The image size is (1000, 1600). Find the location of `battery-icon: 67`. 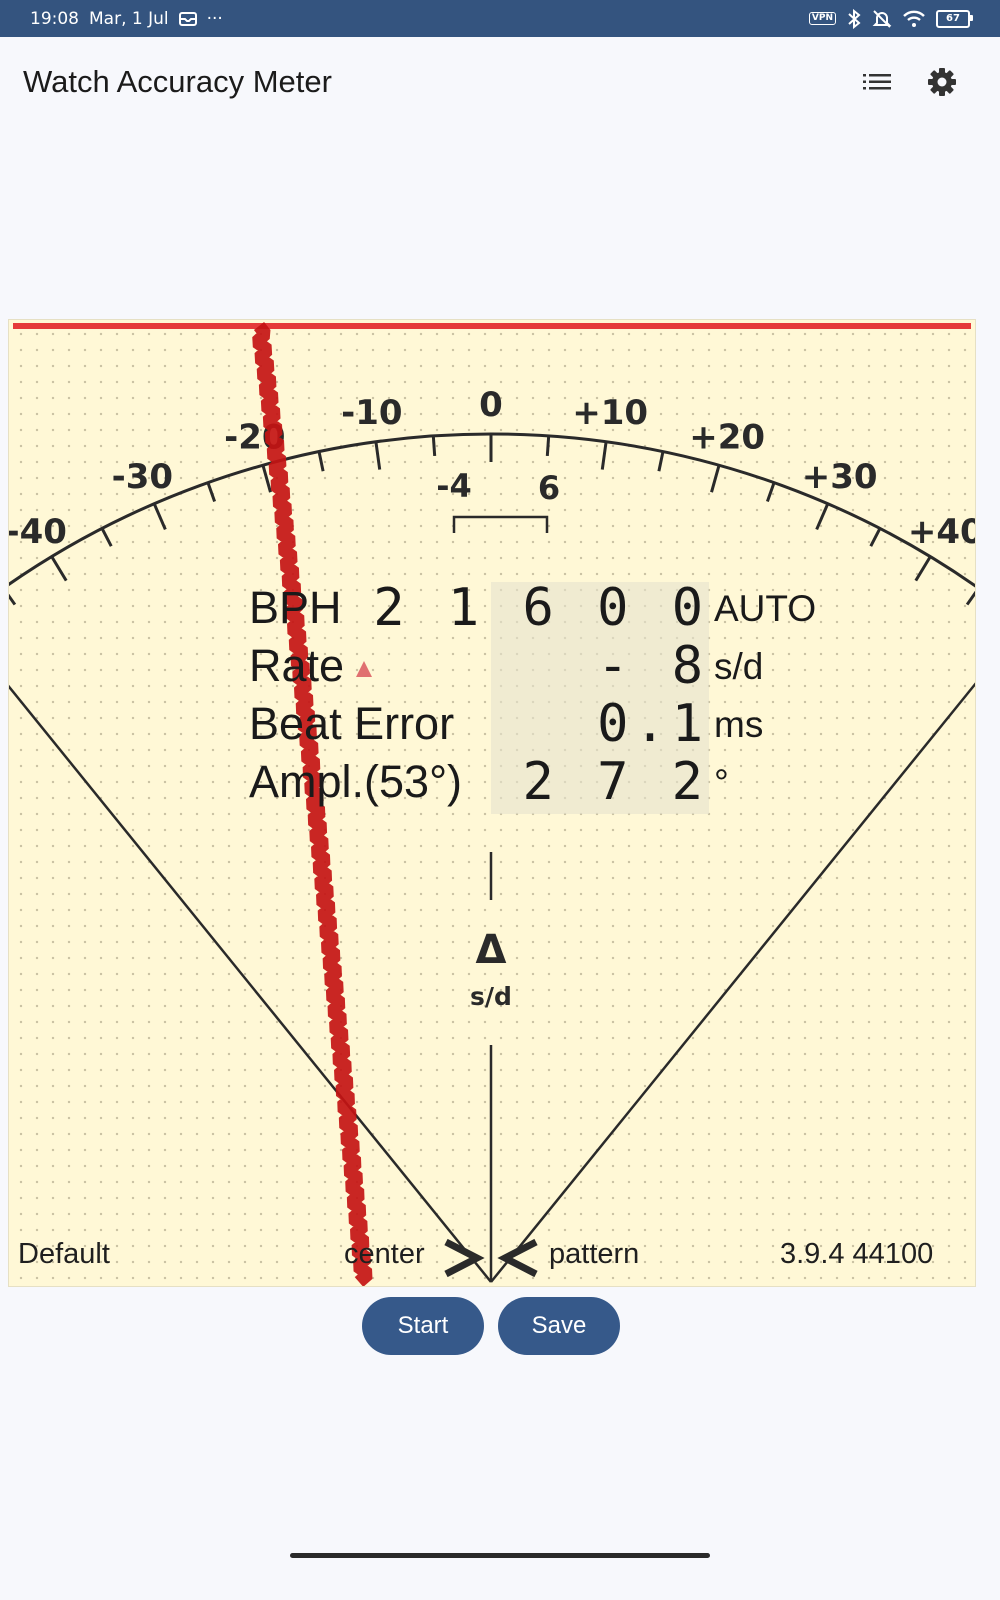

battery-icon: 67 is located at coordinates (954, 18).